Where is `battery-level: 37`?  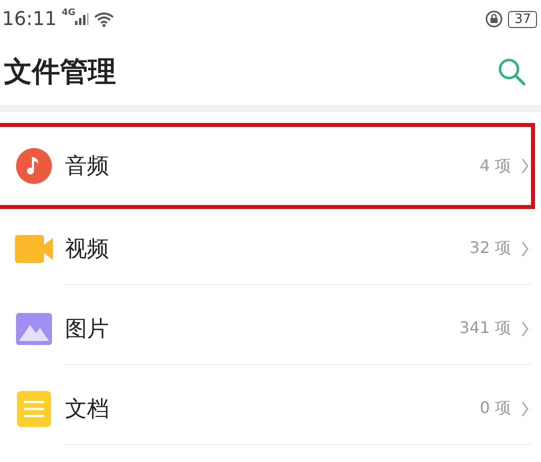 battery-level: 37 is located at coordinates (522, 19).